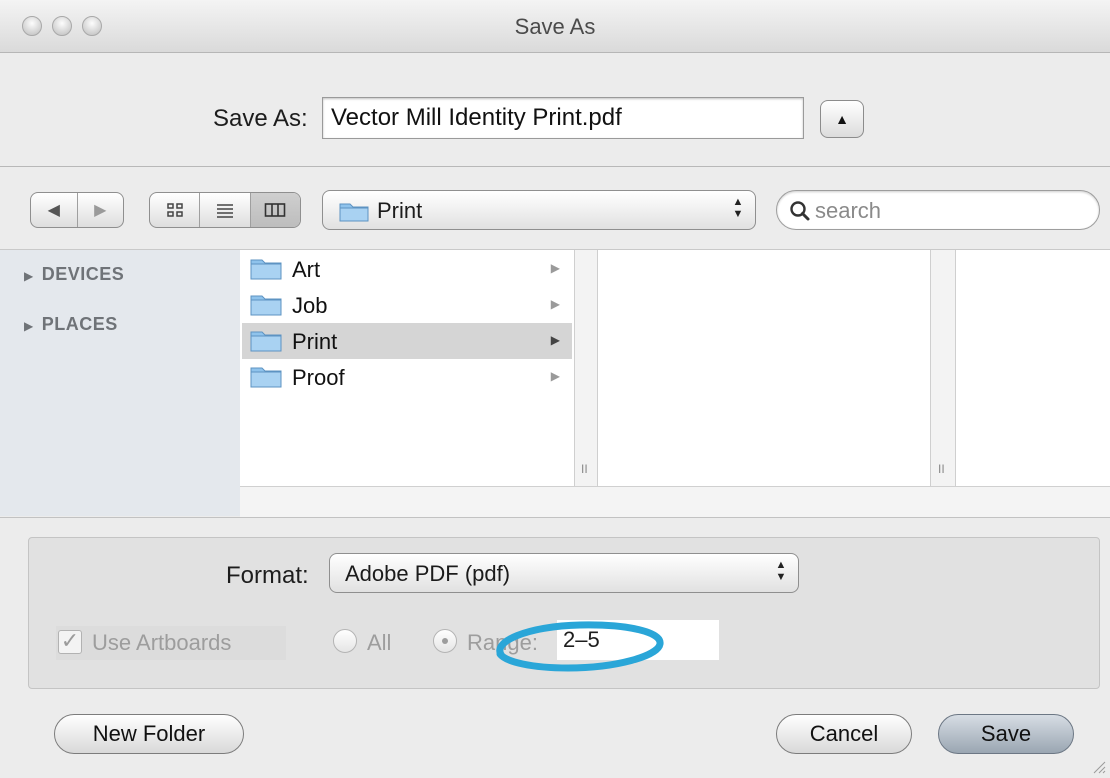 The width and height of the screenshot is (1110, 778). What do you see at coordinates (400, 210) in the screenshot?
I see `location-label: Print` at bounding box center [400, 210].